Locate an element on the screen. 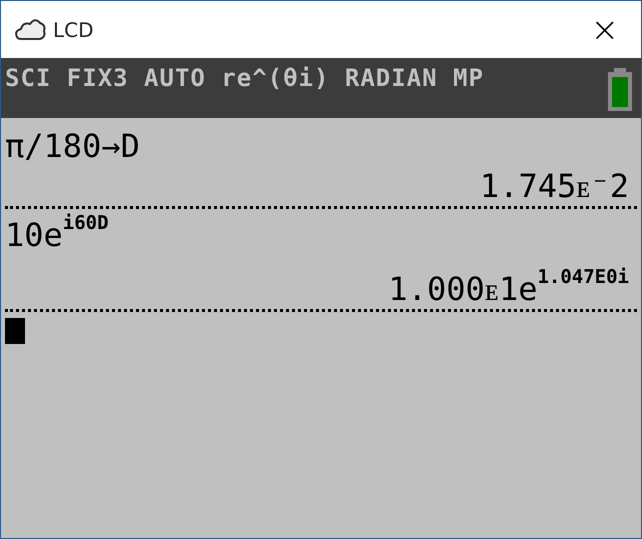 The image size is (642, 539). battery-icon is located at coordinates (620, 90).